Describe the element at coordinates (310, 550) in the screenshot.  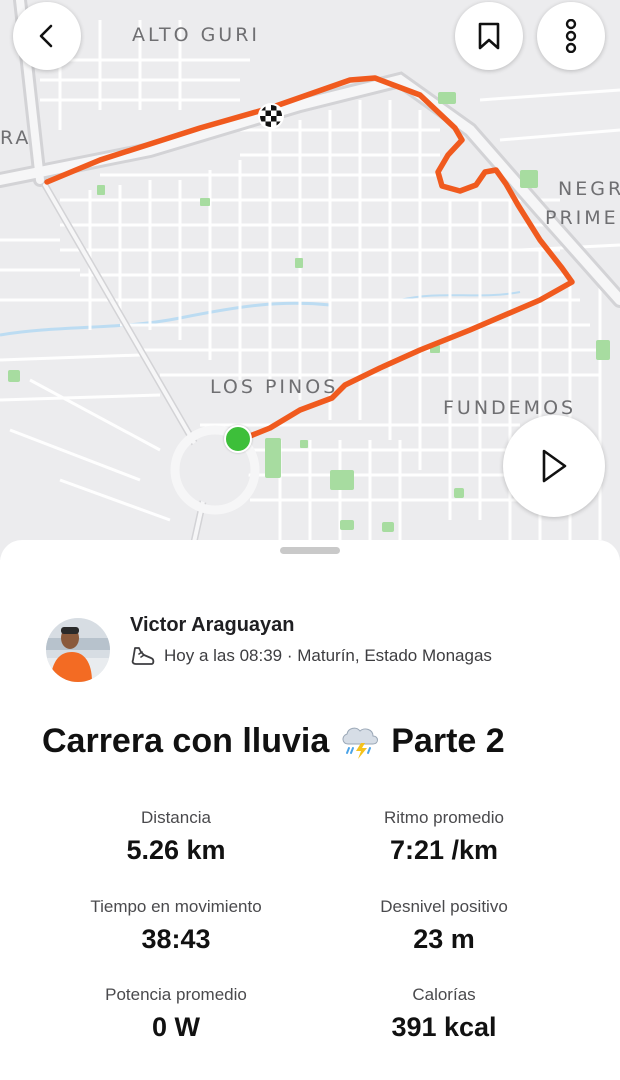
I see `drag-handle` at that location.